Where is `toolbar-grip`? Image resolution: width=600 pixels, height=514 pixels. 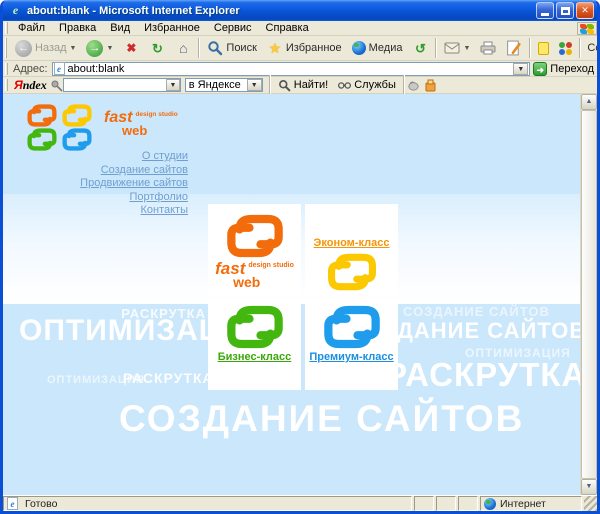 toolbar-grip is located at coordinates (6, 48).